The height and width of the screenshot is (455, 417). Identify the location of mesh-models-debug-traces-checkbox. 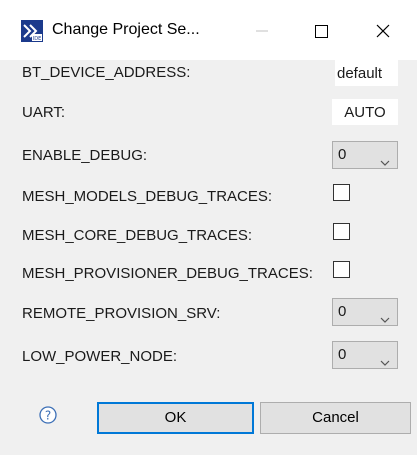
(341, 192).